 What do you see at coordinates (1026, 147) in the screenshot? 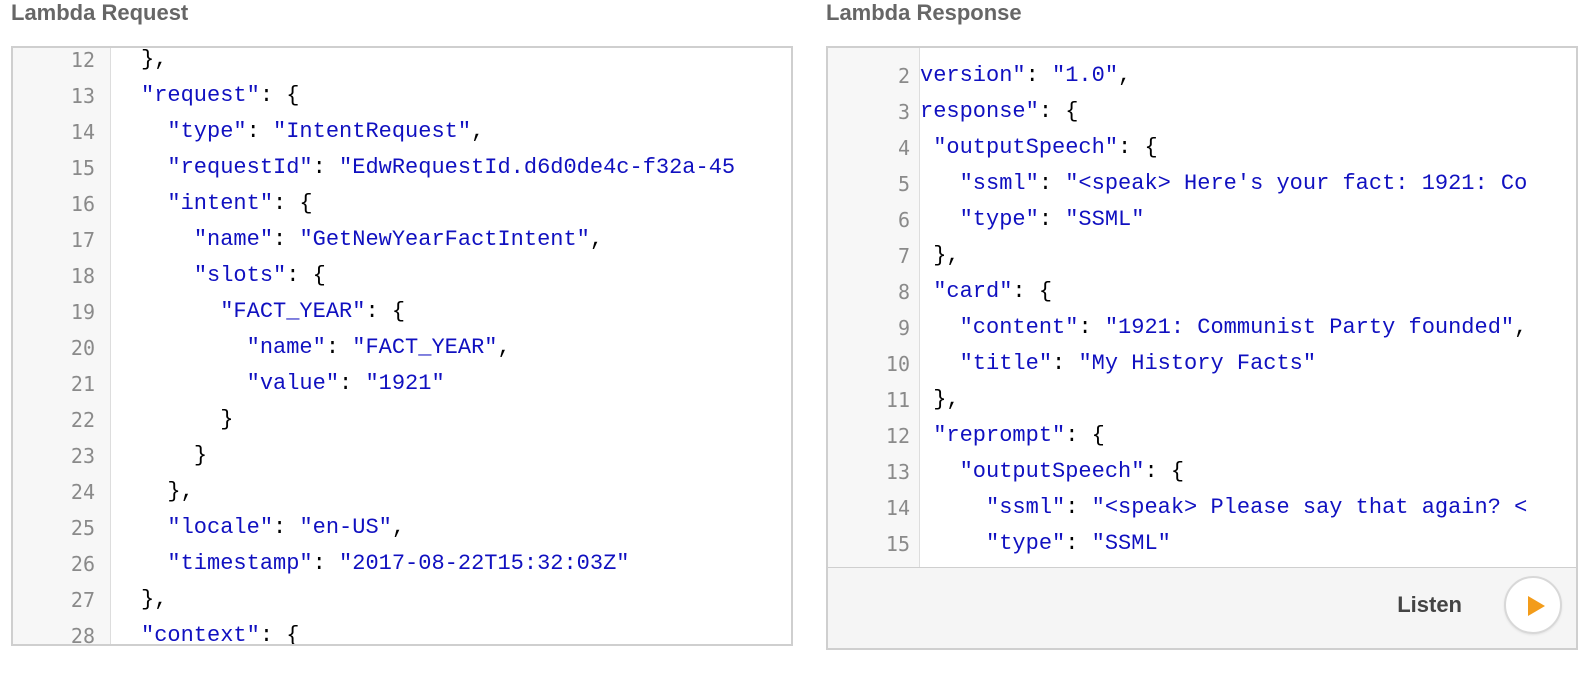
I see `json-key: "outputSpeech"` at bounding box center [1026, 147].